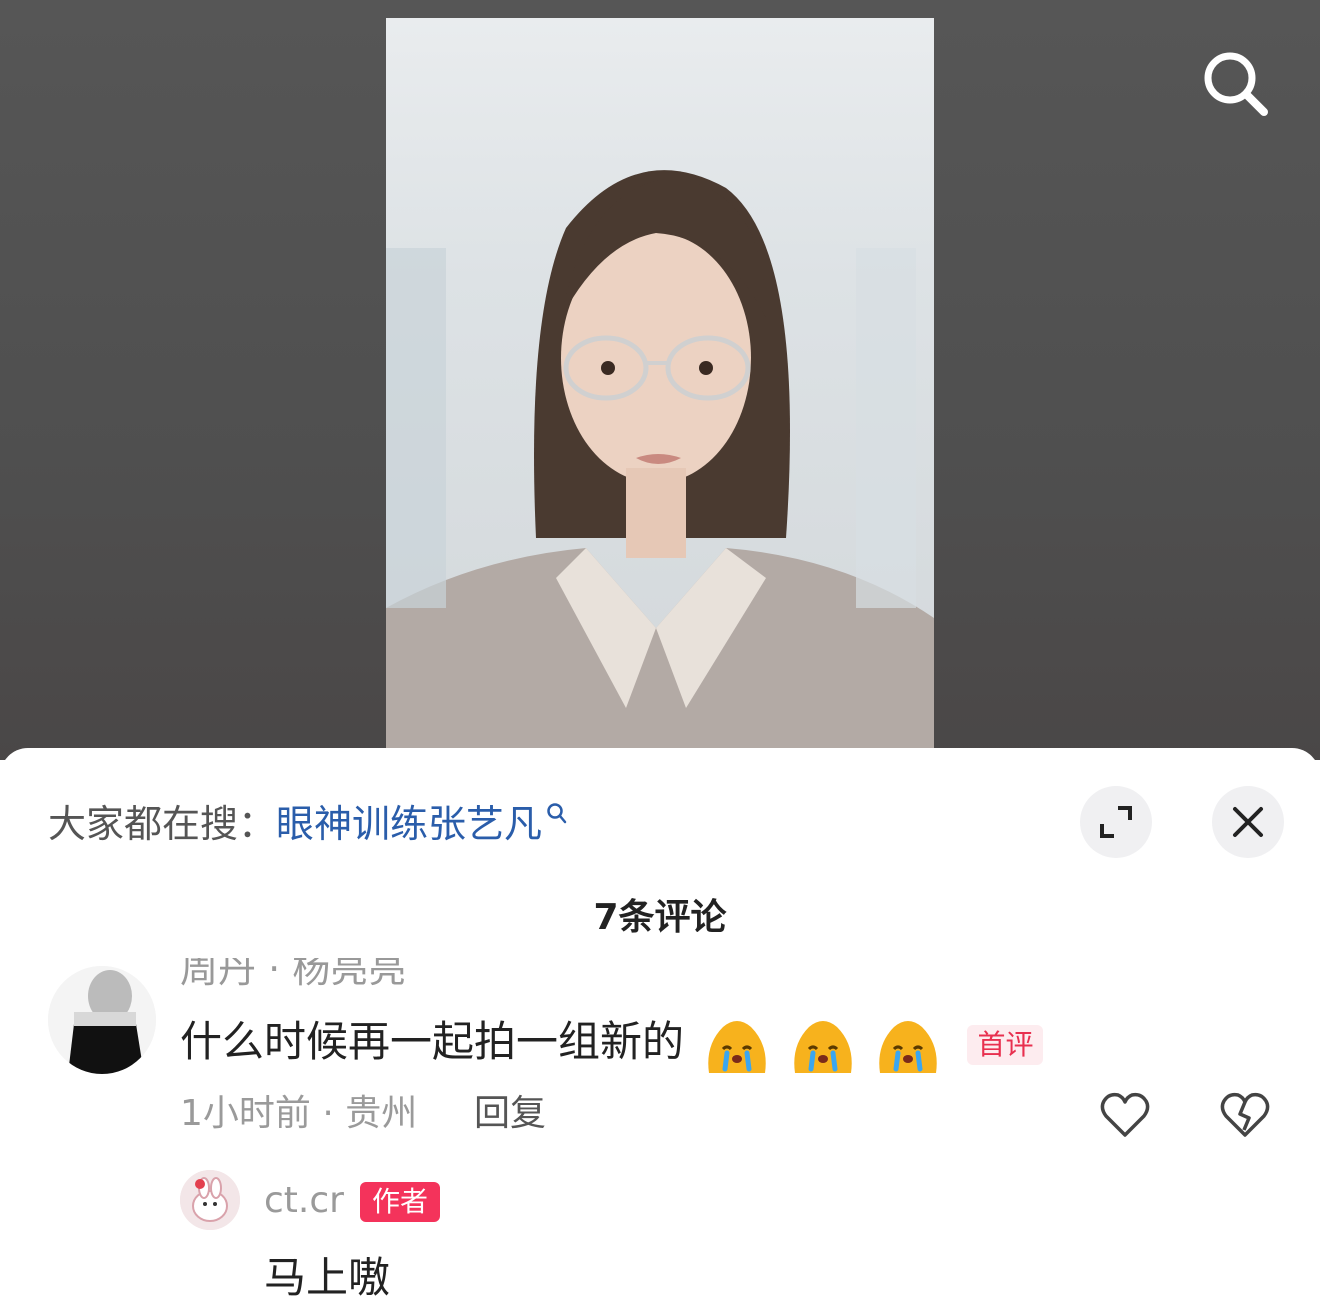  I want to click on author-avatar-image, so click(210, 1200).